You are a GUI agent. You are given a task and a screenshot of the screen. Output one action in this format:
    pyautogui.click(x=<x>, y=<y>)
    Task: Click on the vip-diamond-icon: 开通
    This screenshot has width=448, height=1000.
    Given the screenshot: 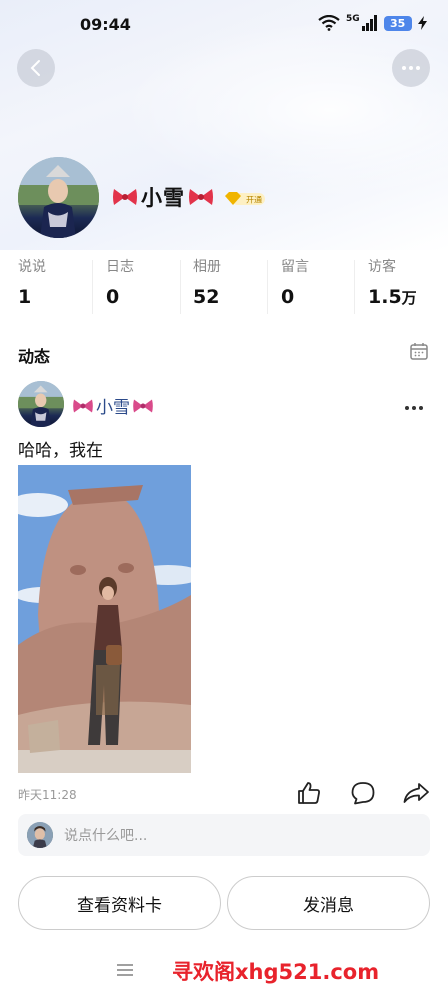 What is the action you would take?
    pyautogui.click(x=245, y=198)
    